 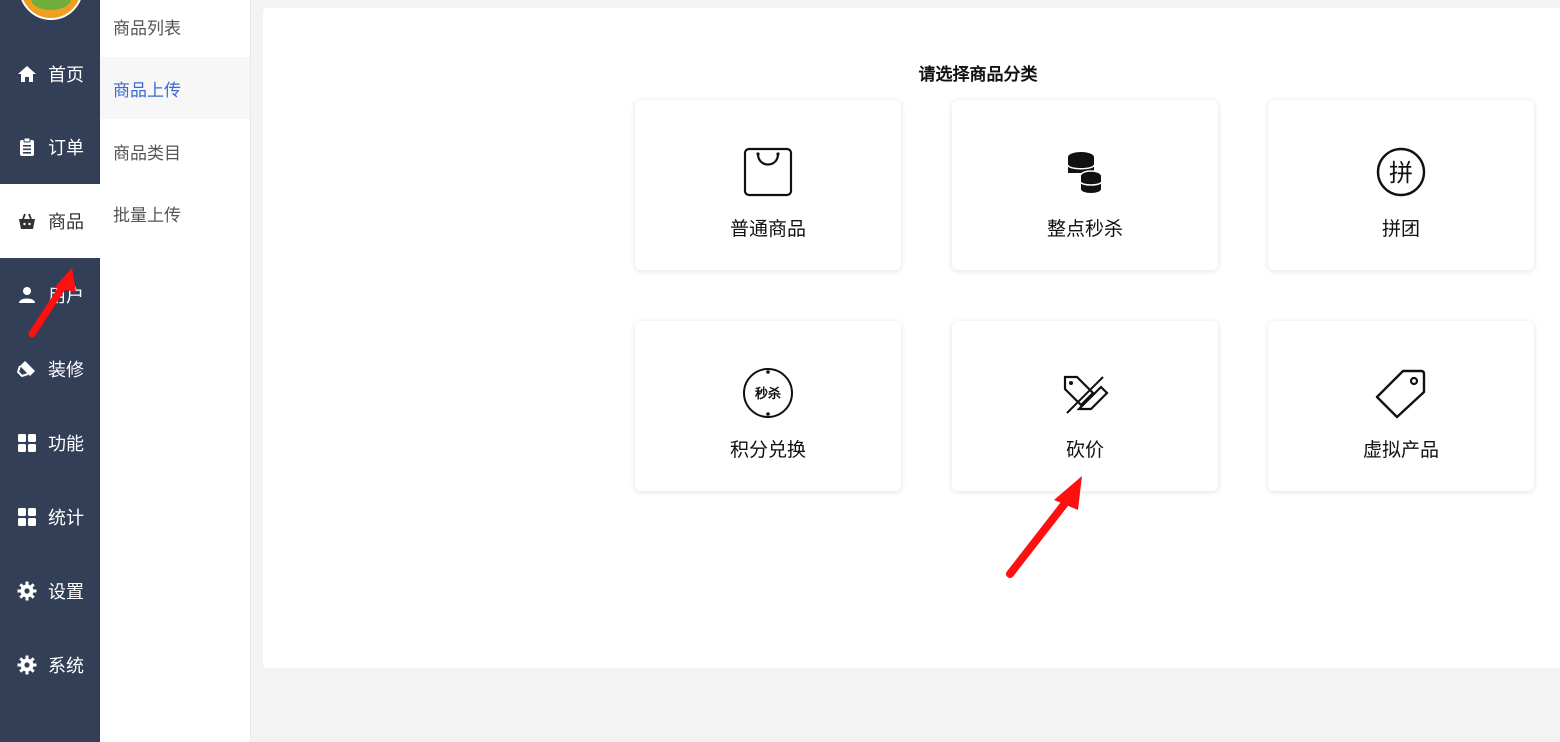 What do you see at coordinates (768, 172) in the screenshot?
I see `shopping-bag-icon` at bounding box center [768, 172].